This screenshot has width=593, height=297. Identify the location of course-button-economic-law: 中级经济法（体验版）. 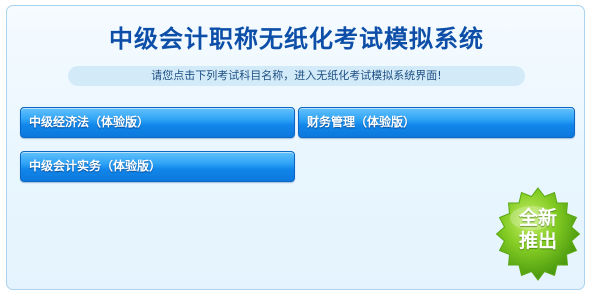
(157, 122).